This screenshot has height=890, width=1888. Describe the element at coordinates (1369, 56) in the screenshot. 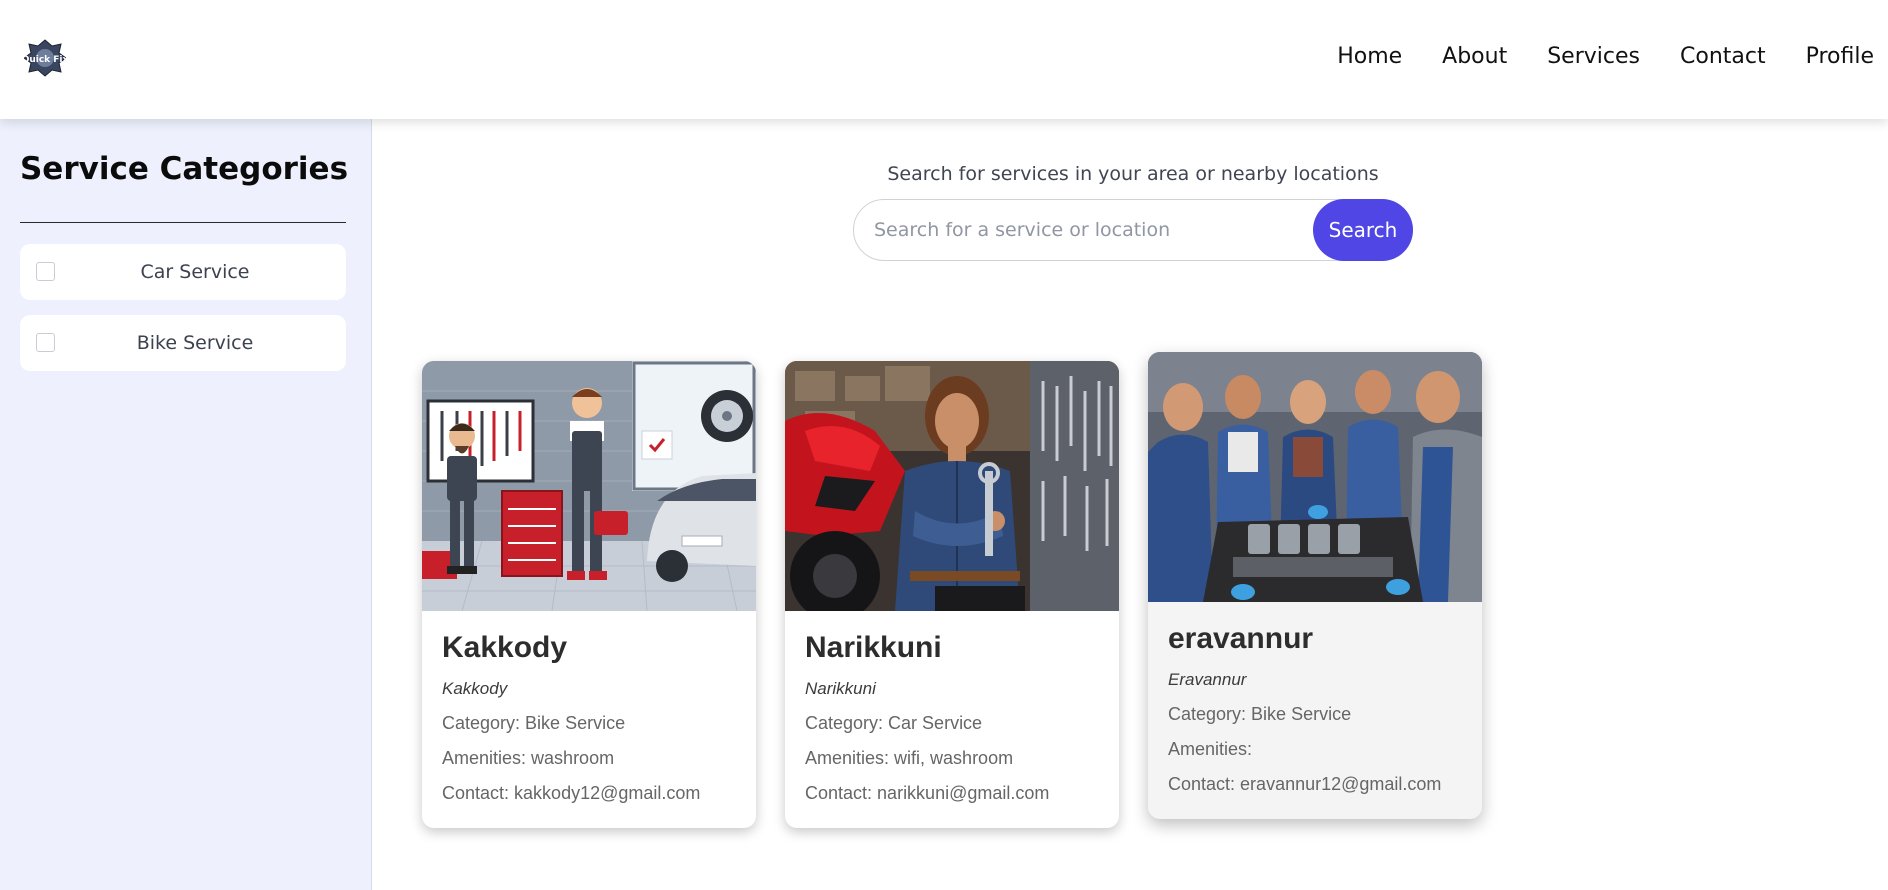

I see `nav-link-home: Home` at that location.